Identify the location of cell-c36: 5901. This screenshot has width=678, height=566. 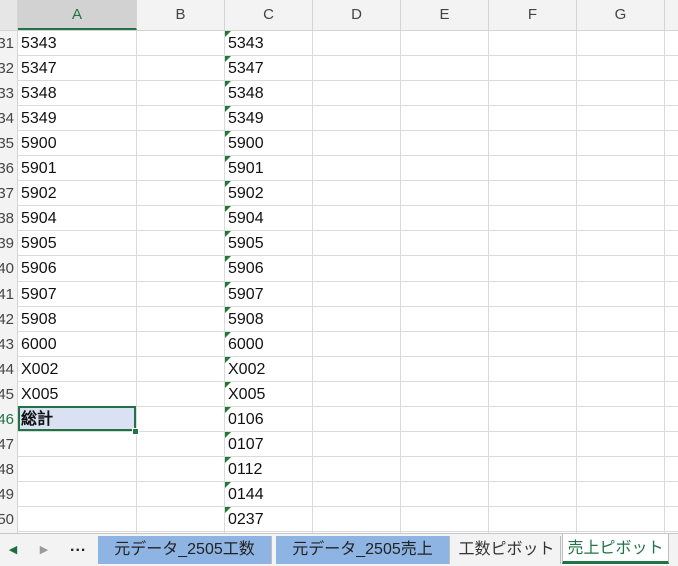
(267, 168).